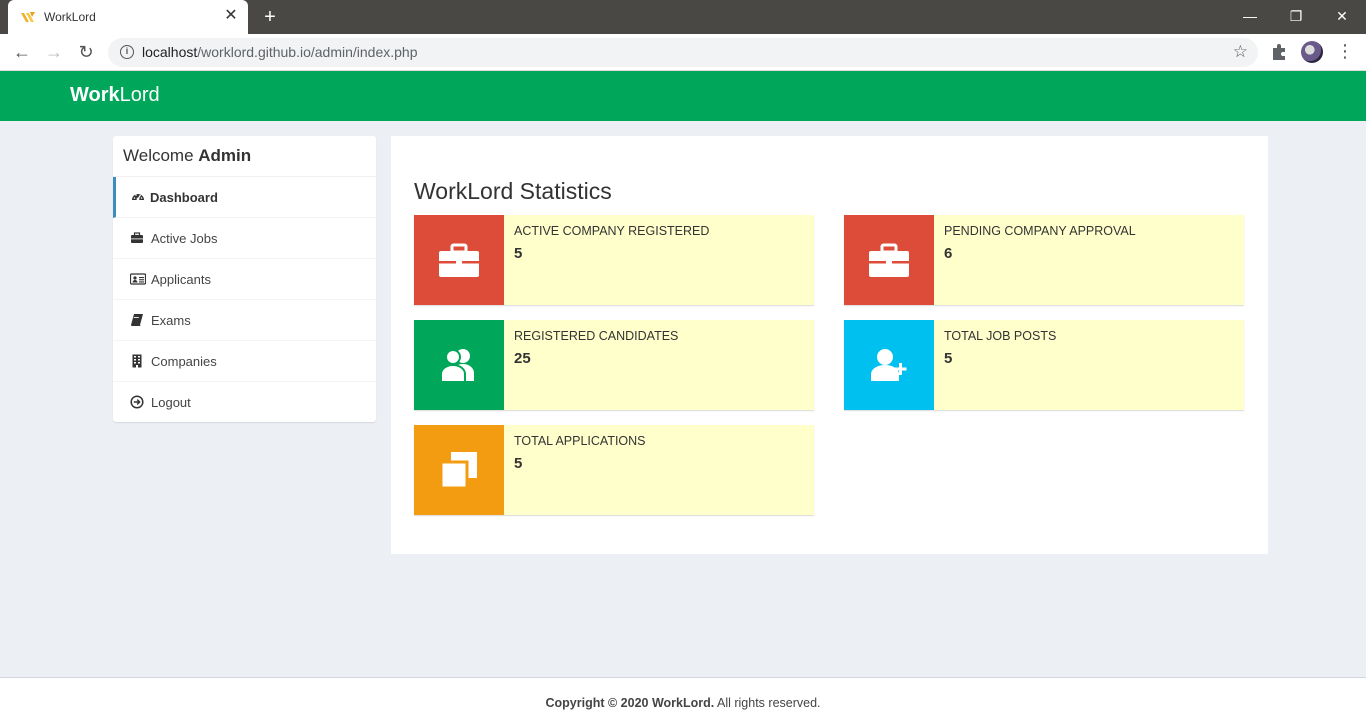  Describe the element at coordinates (137, 361) in the screenshot. I see `building-icon` at that location.